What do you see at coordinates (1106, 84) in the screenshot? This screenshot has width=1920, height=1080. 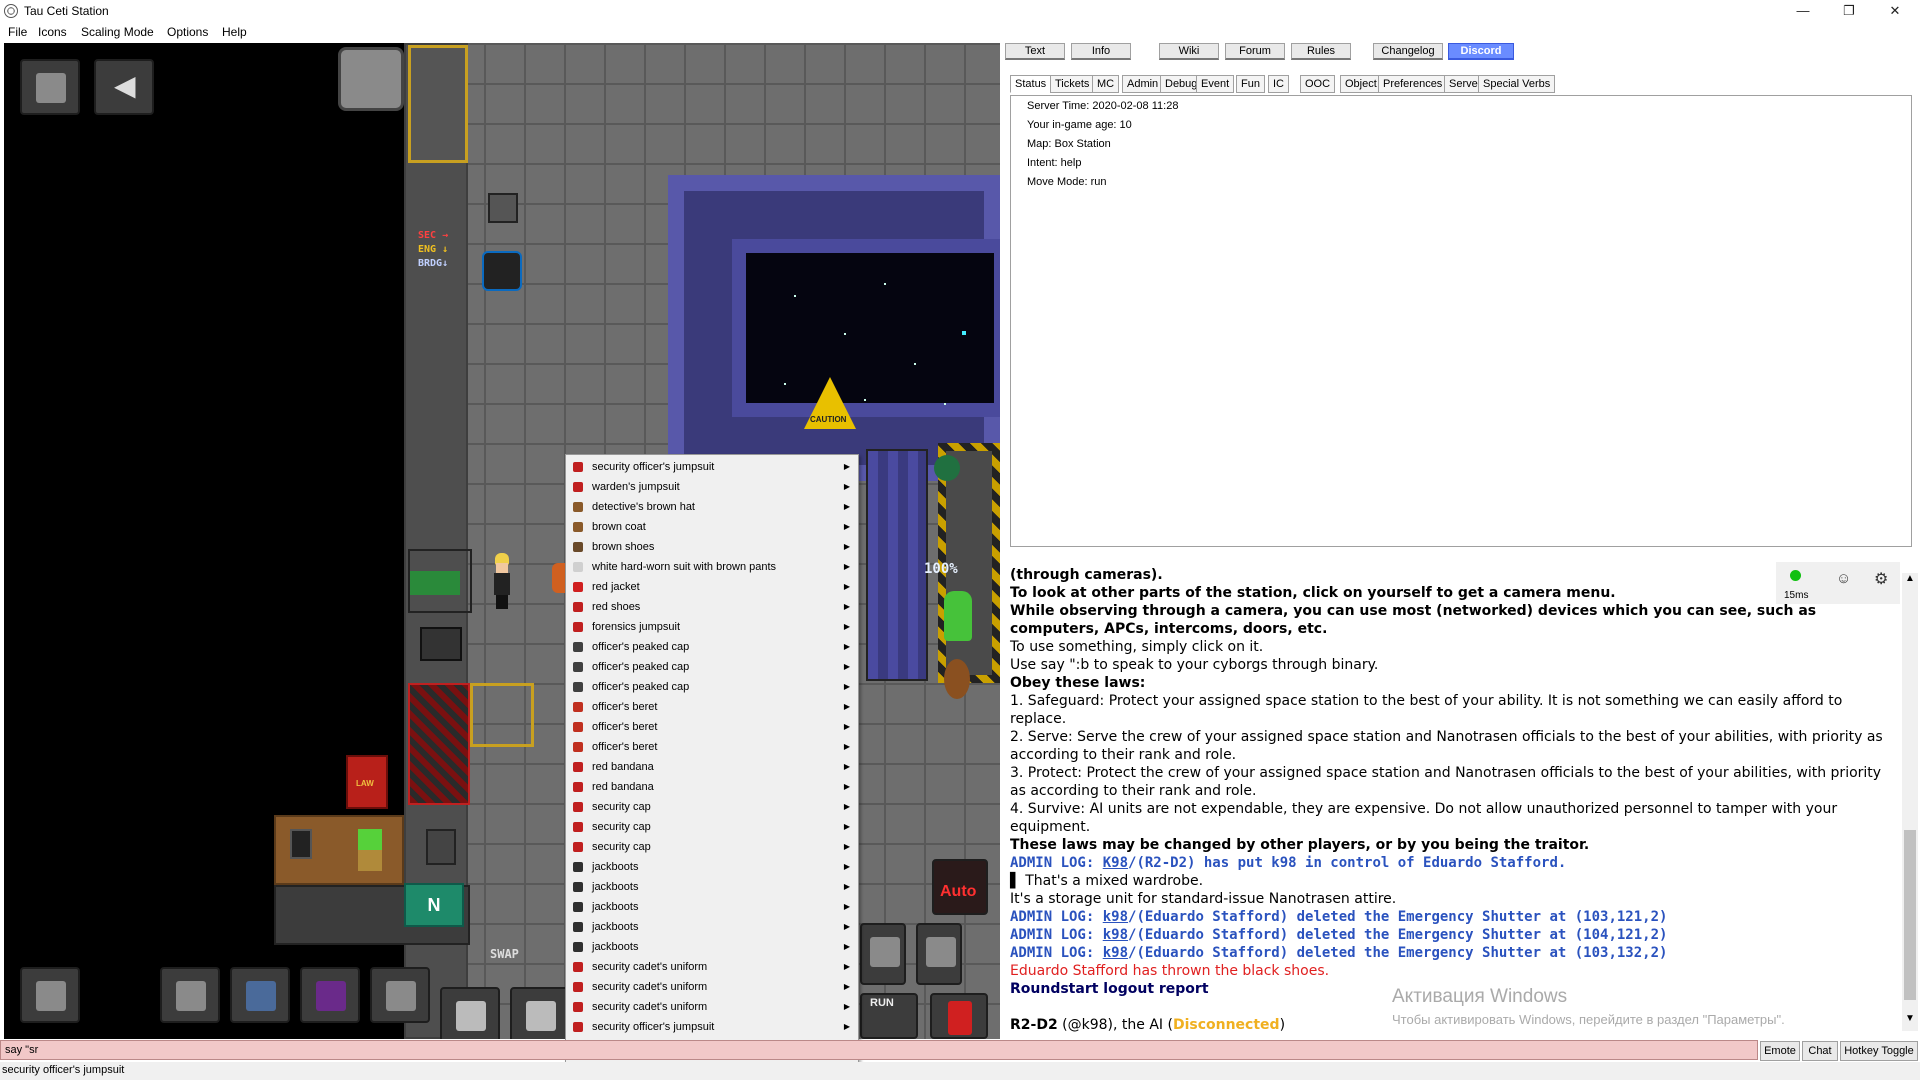 I see `tab-mc: MC` at bounding box center [1106, 84].